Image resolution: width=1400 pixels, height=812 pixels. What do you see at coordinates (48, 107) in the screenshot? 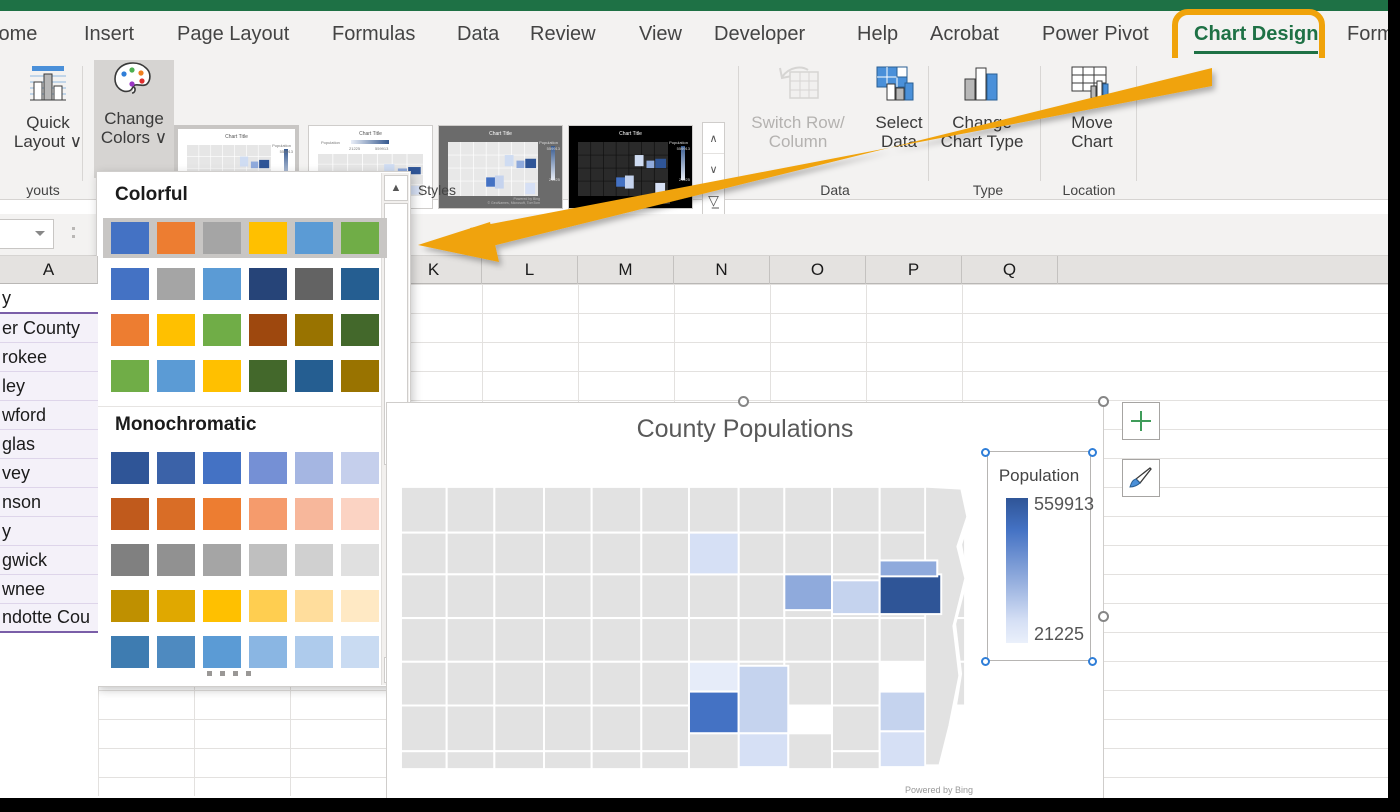
I see `quick-layout-button: Quick Layout ∨` at bounding box center [48, 107].